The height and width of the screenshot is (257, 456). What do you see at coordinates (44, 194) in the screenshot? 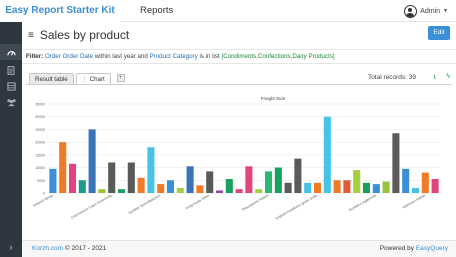
I see `y-tick-label: 0` at bounding box center [44, 194].